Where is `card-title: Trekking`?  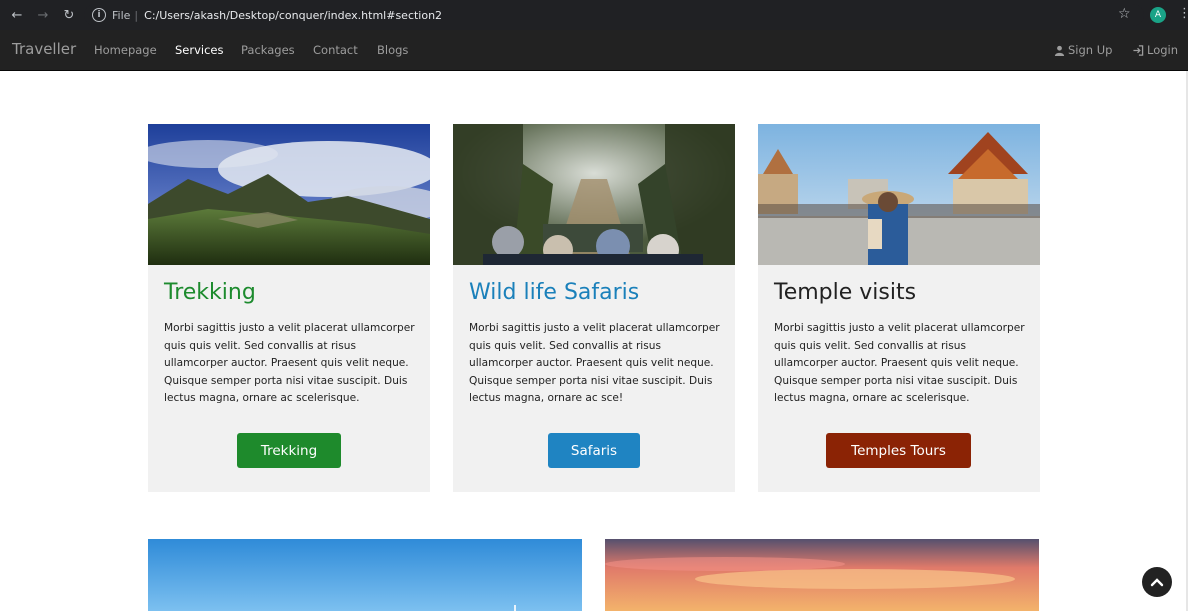
card-title: Trekking is located at coordinates (210, 292).